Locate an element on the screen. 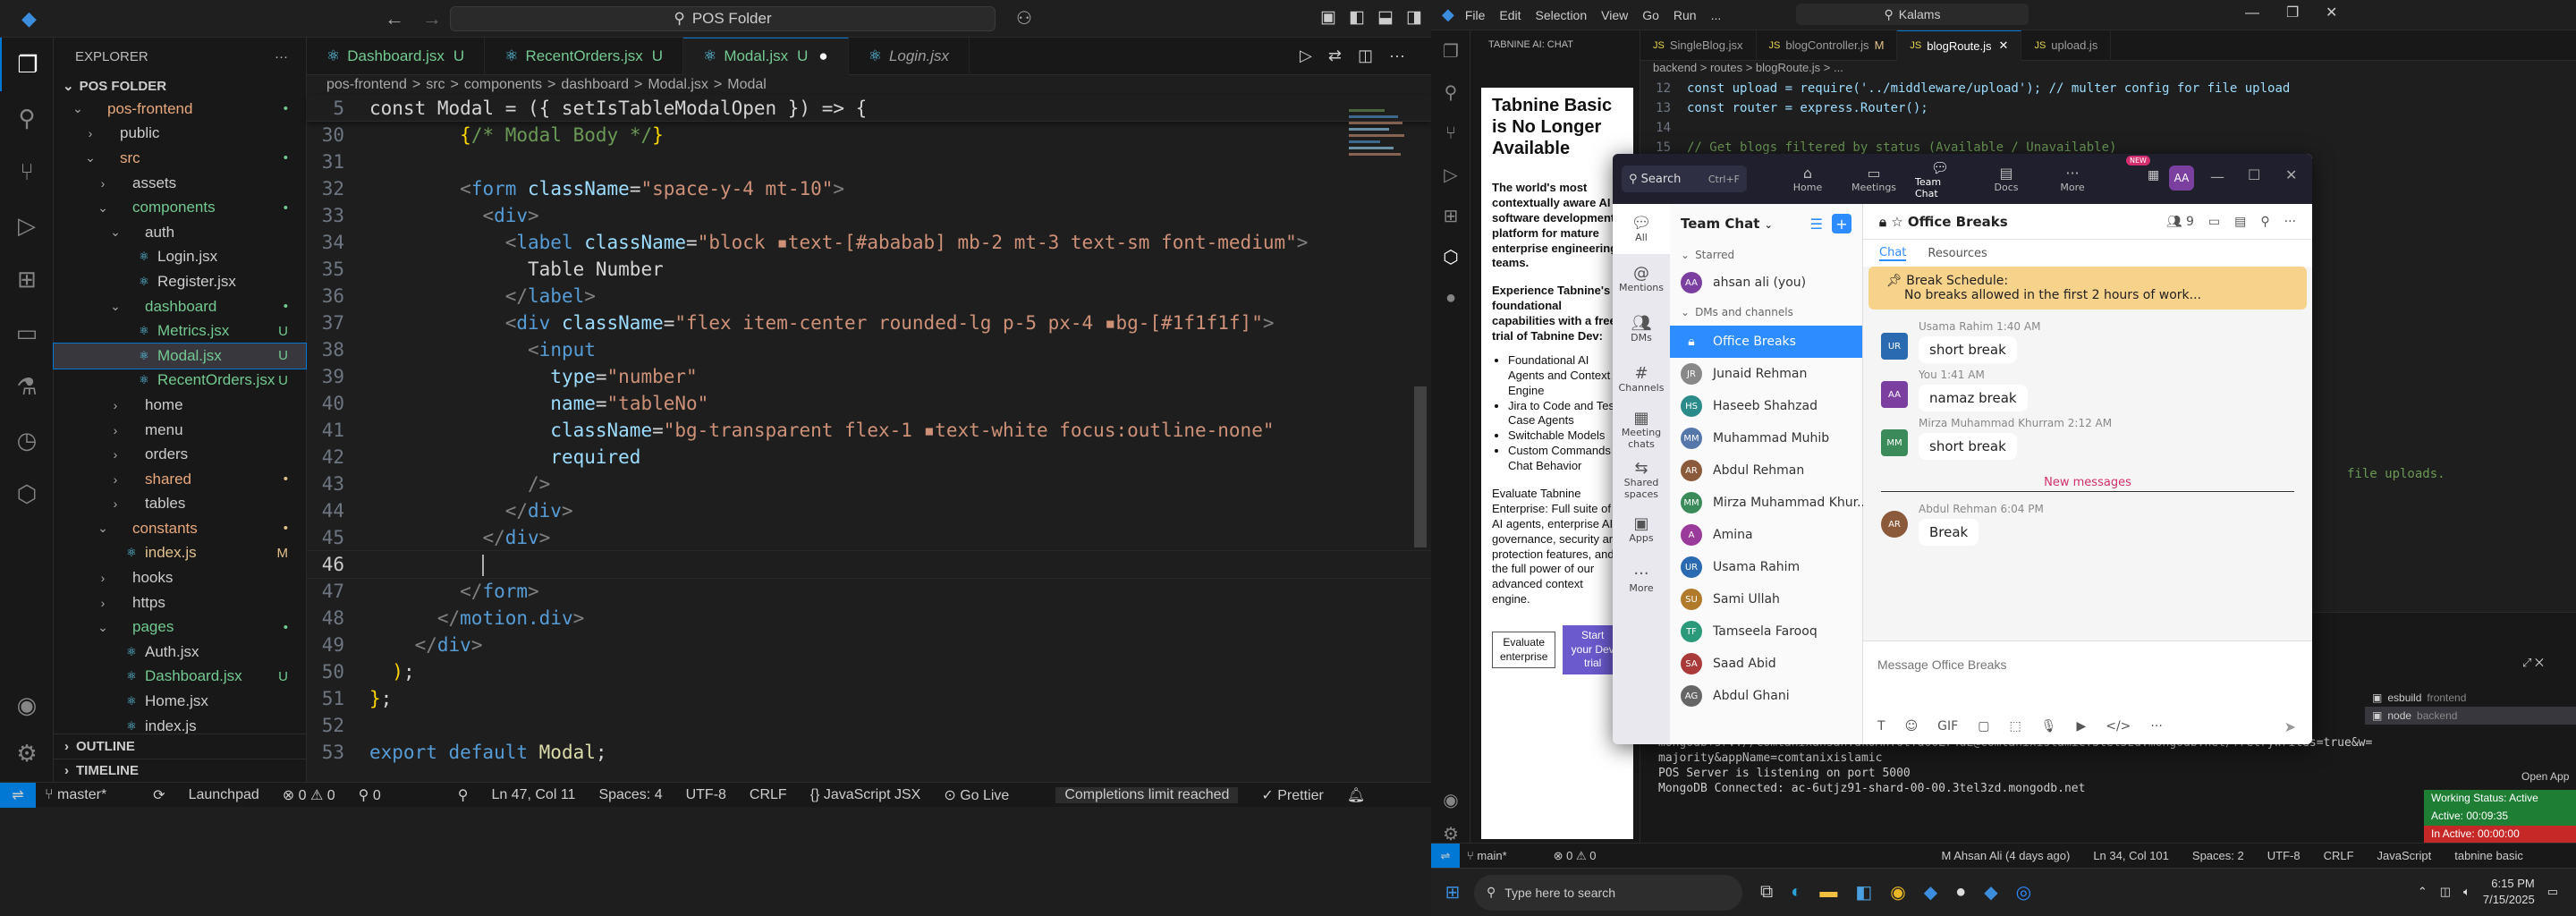 The image size is (2576, 916). file-item: ⚛ Register.jsx is located at coordinates (180, 281).